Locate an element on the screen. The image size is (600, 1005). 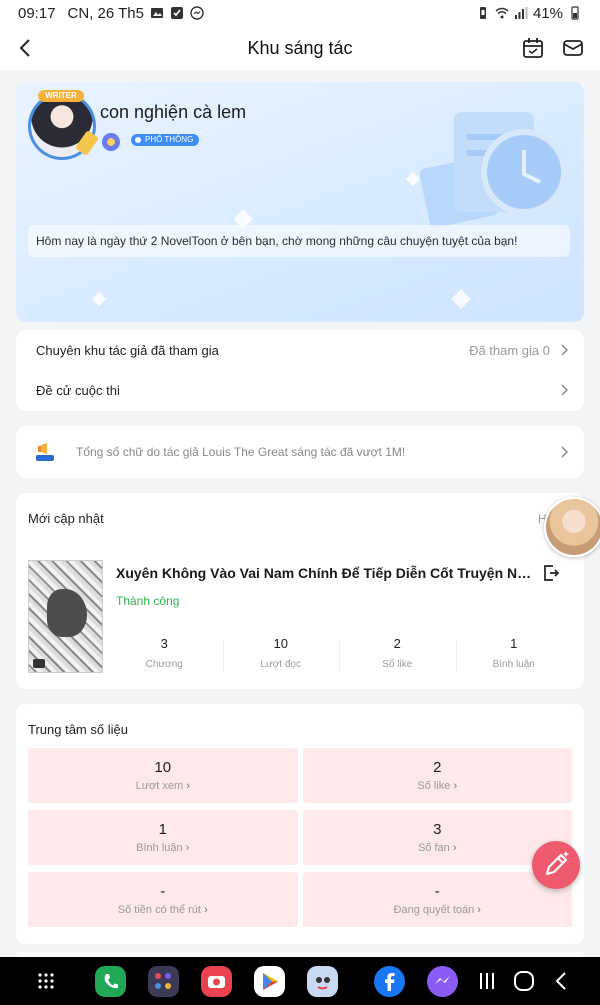
menu-item-meta: Đã tham gia 0 is located at coordinates (509, 350).